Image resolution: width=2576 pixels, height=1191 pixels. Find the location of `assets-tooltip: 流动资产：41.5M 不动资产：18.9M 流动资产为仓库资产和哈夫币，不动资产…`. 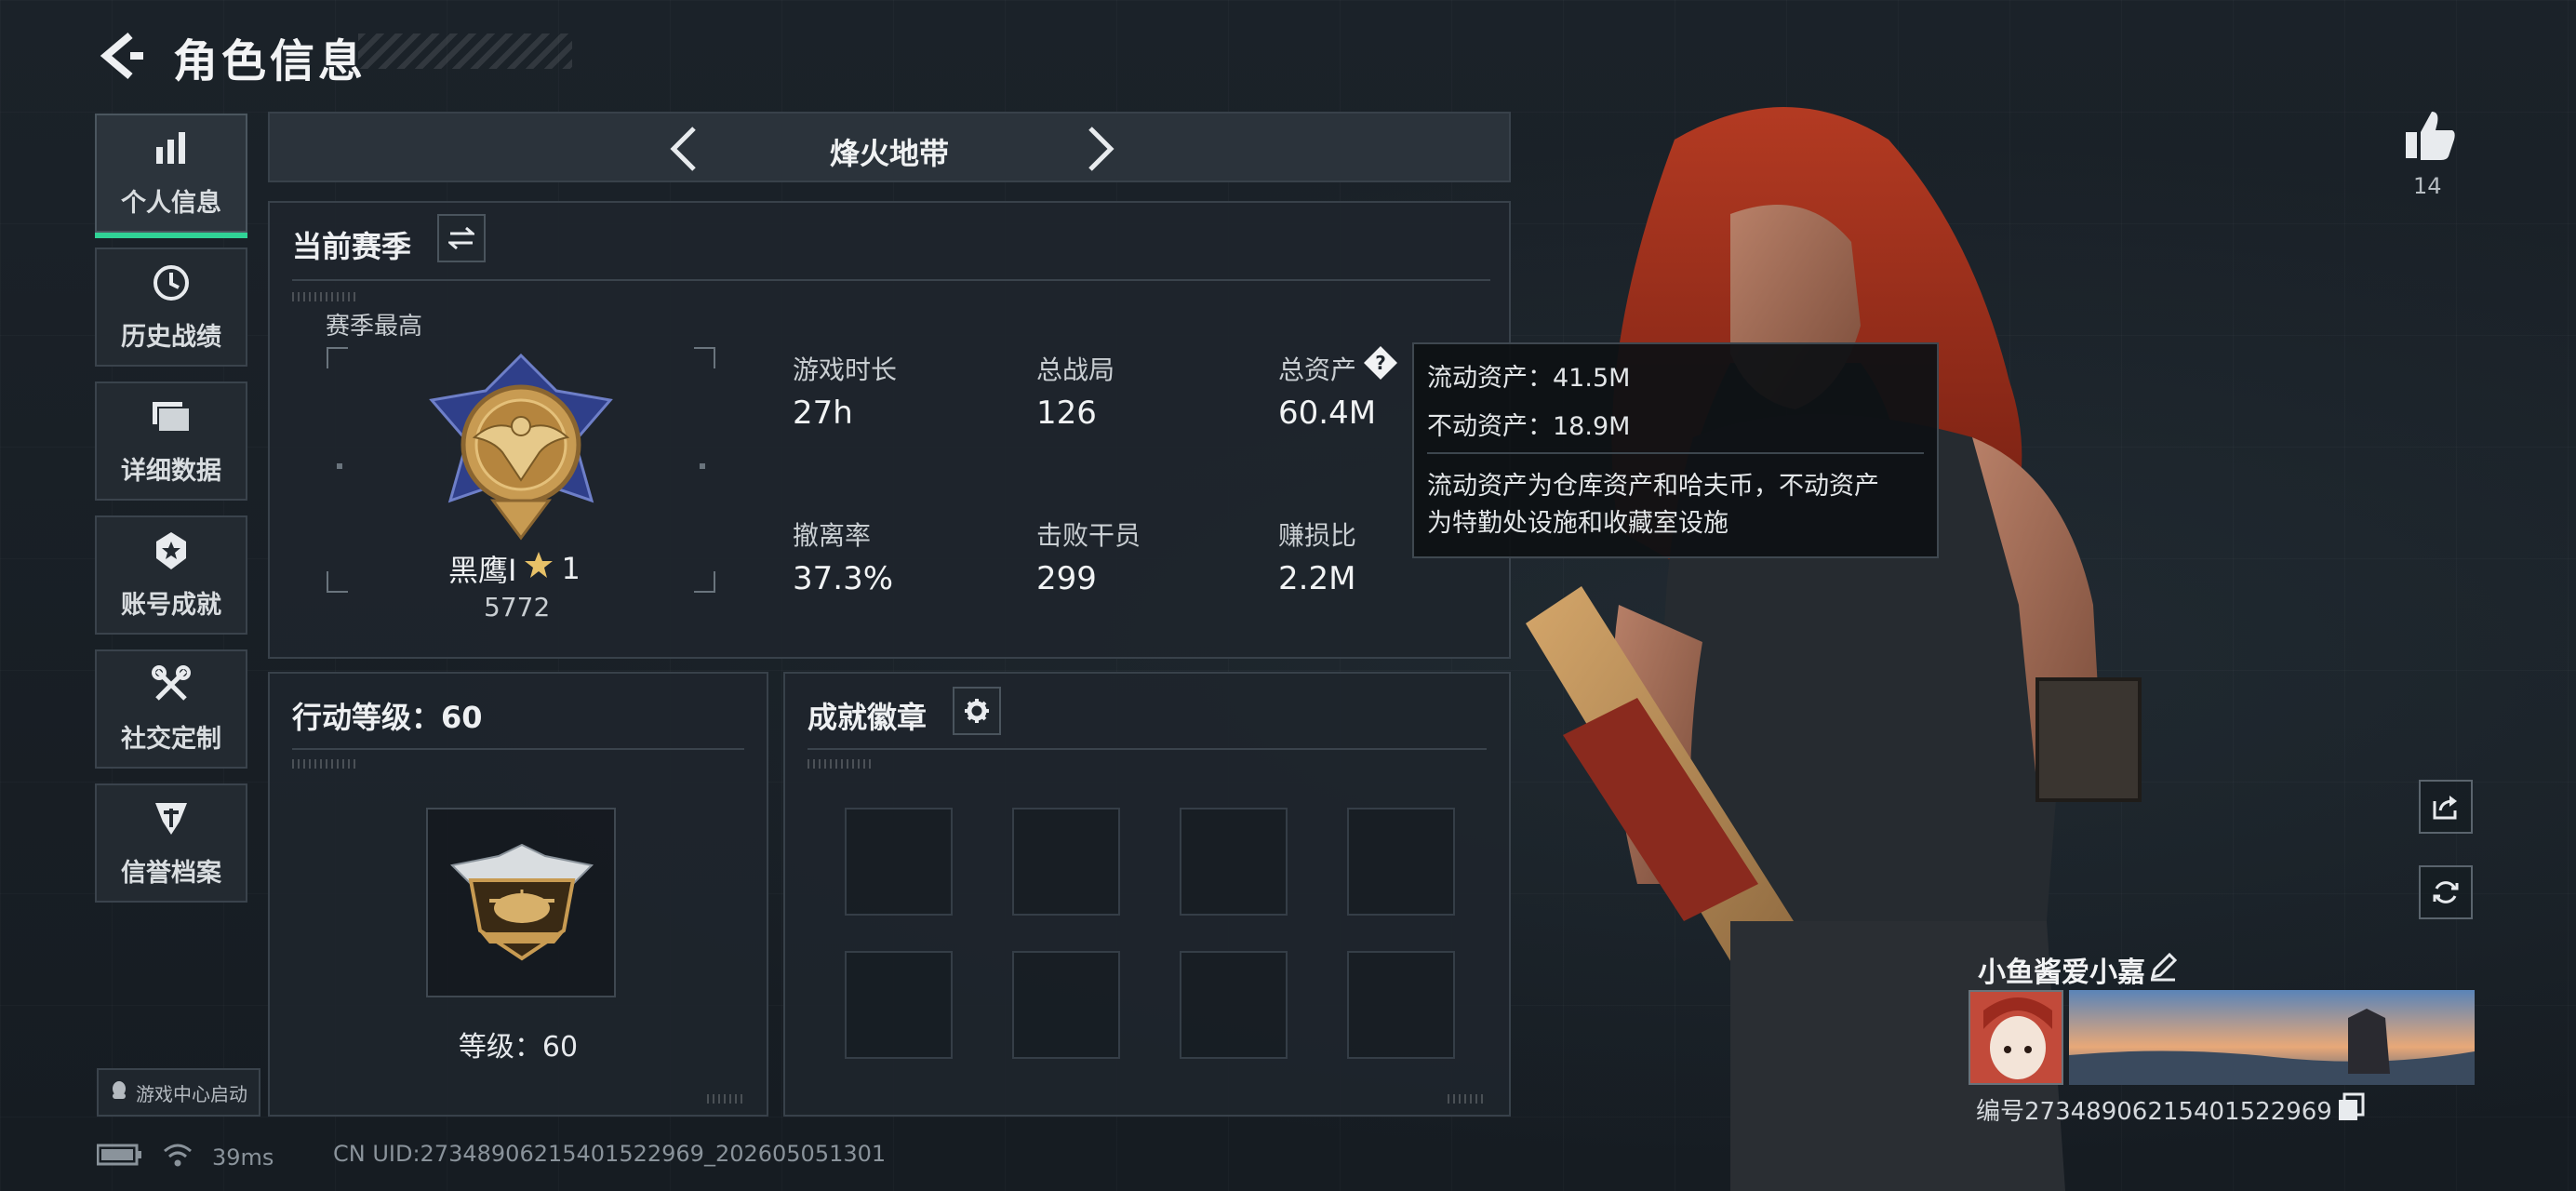

assets-tooltip: 流动资产：41.5M 不动资产：18.9M 流动资产为仓库资产和哈夫币，不动资产… is located at coordinates (1675, 450).